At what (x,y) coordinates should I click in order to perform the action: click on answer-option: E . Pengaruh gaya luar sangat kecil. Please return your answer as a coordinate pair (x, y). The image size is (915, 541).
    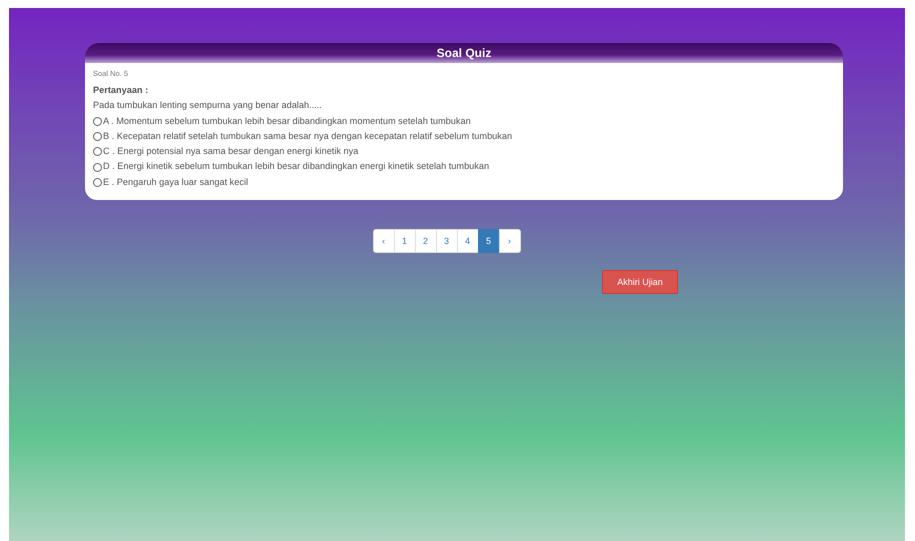
    Looking at the image, I should click on (175, 182).